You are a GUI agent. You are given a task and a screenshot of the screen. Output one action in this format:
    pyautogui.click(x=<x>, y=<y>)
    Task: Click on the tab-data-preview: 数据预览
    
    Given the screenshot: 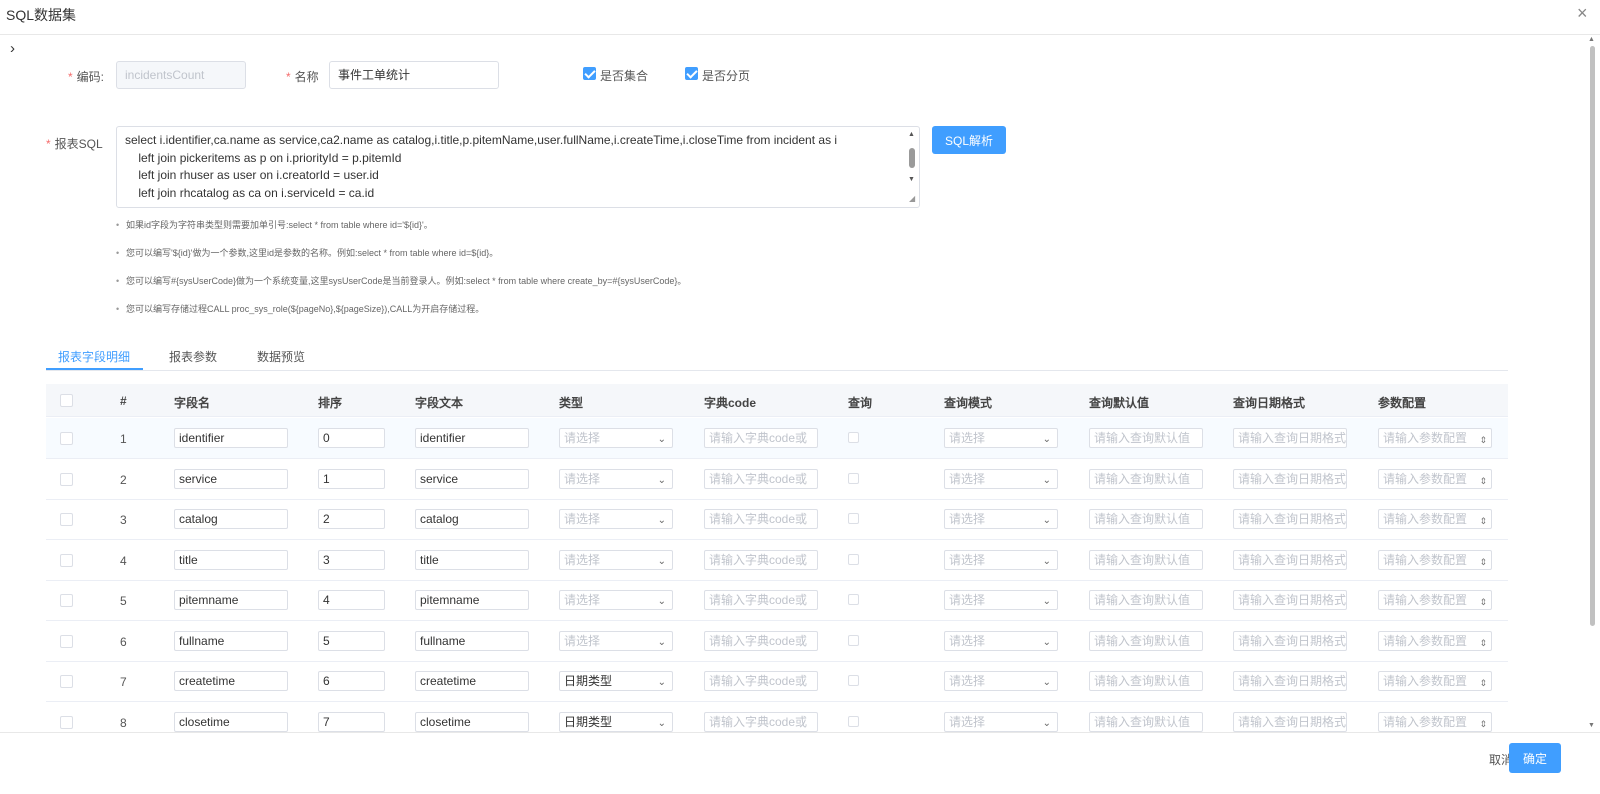 What is the action you would take?
    pyautogui.click(x=281, y=356)
    